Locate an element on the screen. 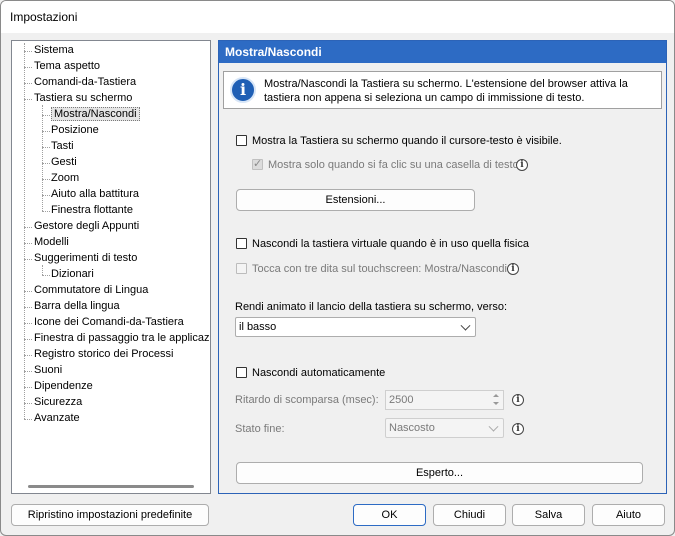 This screenshot has height=536, width=675. tree-item: Avanzate is located at coordinates (57, 418).